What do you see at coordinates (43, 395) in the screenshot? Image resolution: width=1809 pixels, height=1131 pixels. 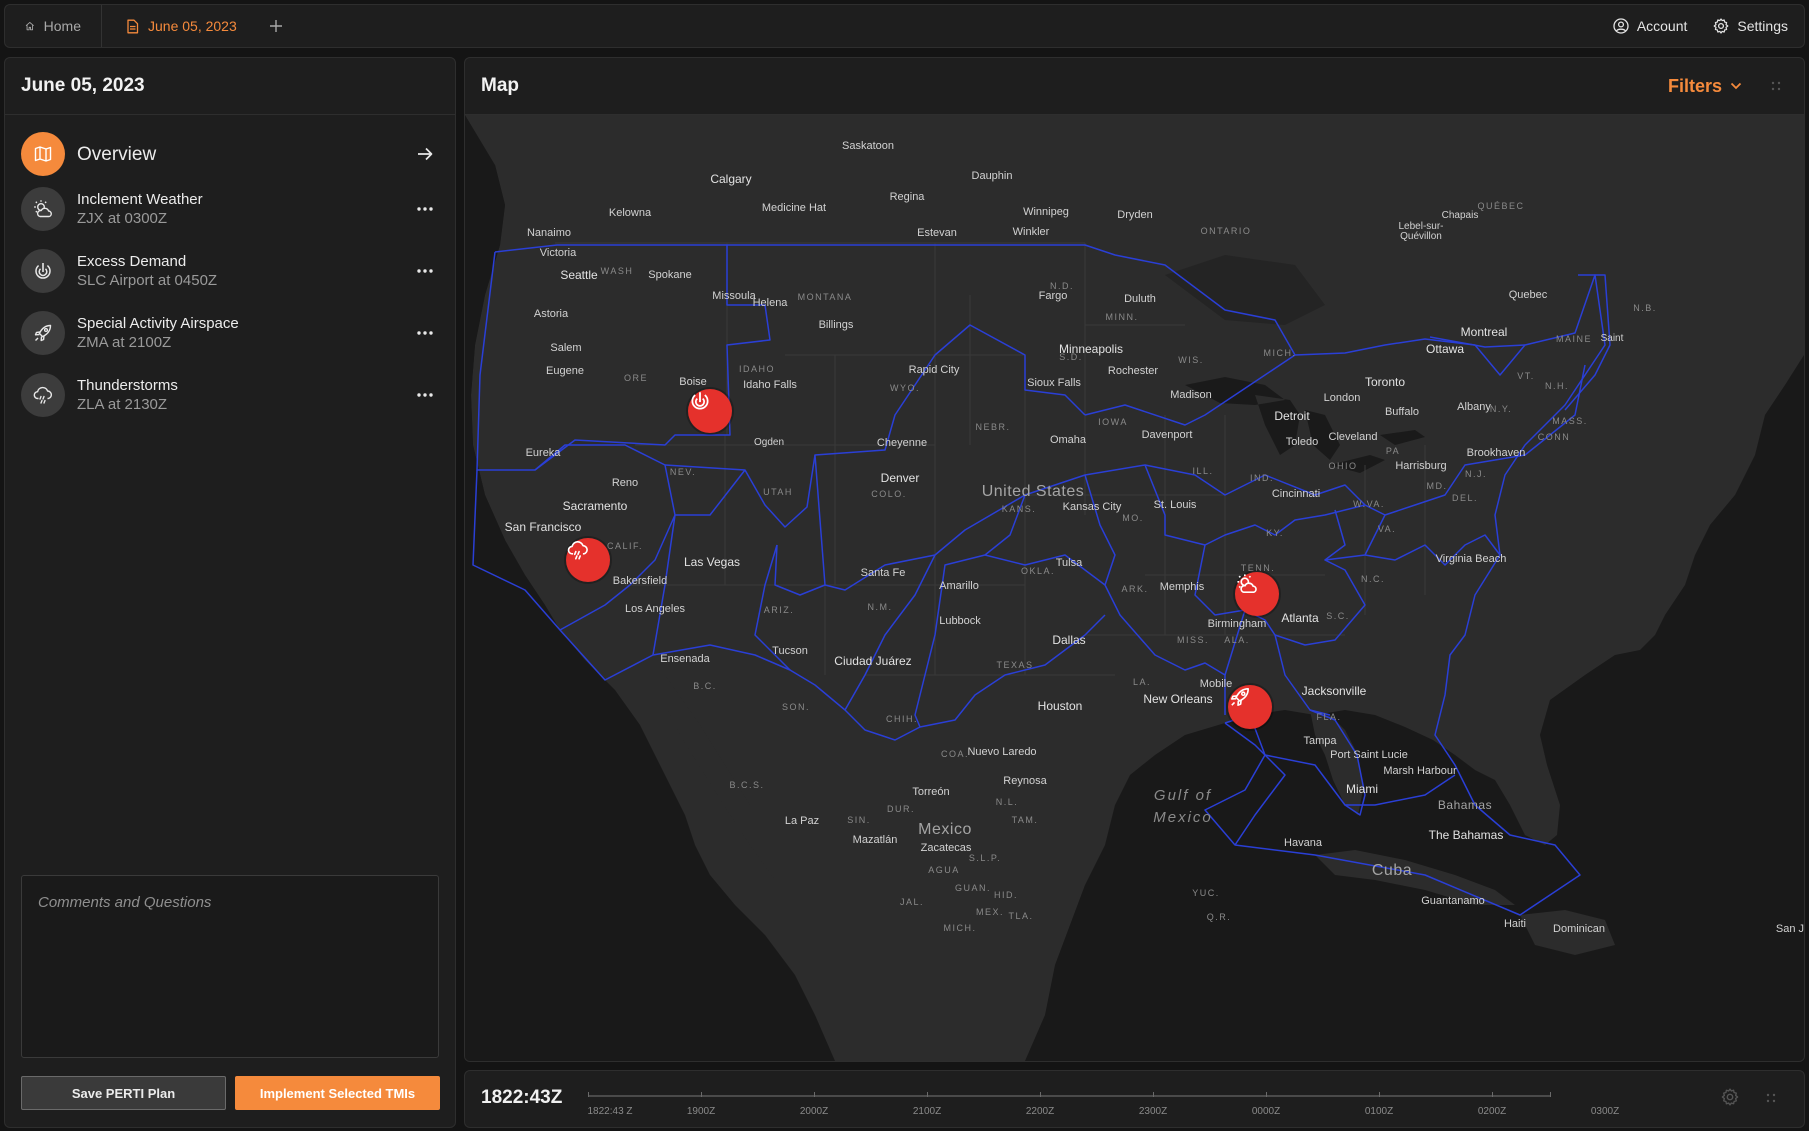 I see `storm-cloud-icon` at bounding box center [43, 395].